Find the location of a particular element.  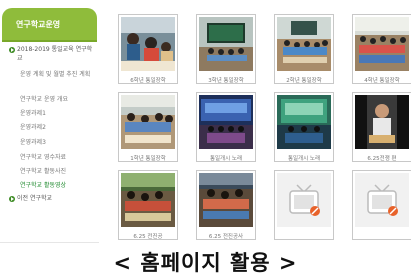

image-caption: < 홈페이지 활용 > is located at coordinates (205, 263).